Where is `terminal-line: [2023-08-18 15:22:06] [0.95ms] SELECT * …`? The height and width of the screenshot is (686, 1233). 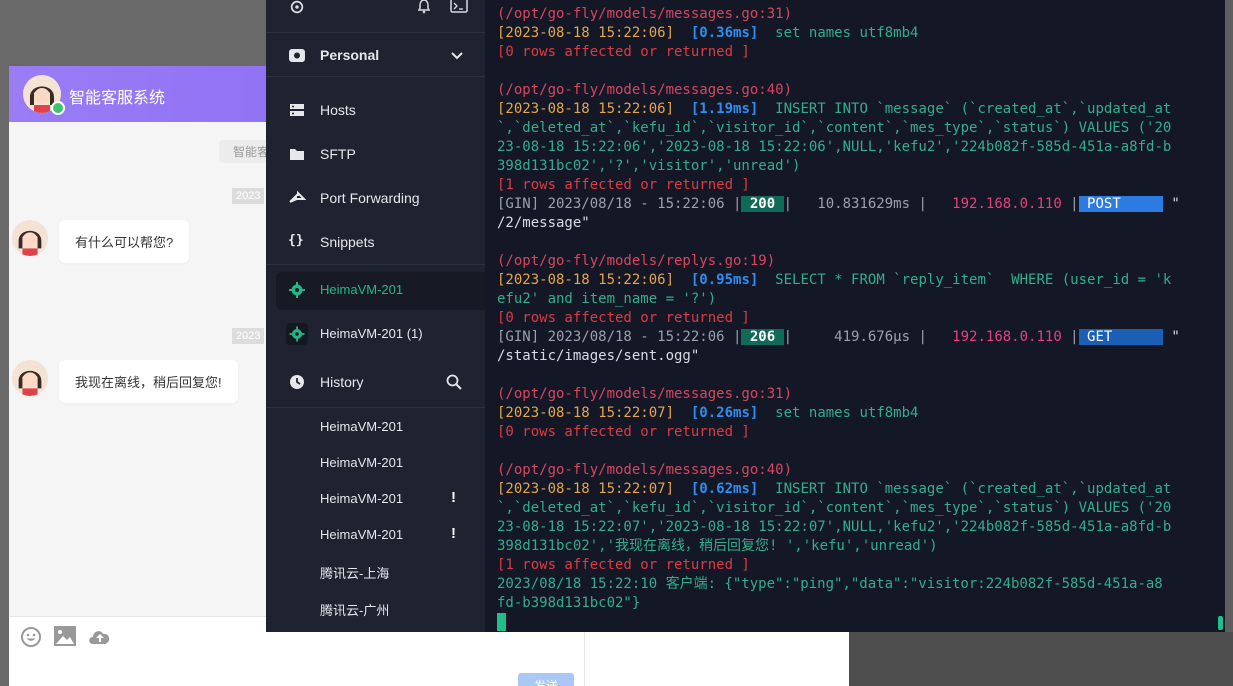
terminal-line: [2023-08-18 15:22:06] [0.95ms] SELECT * … is located at coordinates (834, 280).